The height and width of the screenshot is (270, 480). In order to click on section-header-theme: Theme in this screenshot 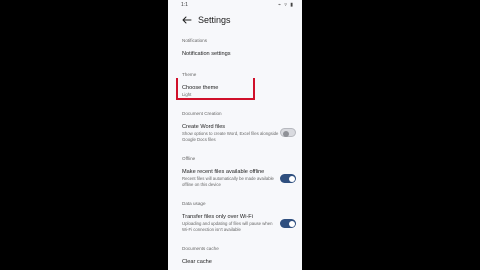, I will do `click(189, 74)`.